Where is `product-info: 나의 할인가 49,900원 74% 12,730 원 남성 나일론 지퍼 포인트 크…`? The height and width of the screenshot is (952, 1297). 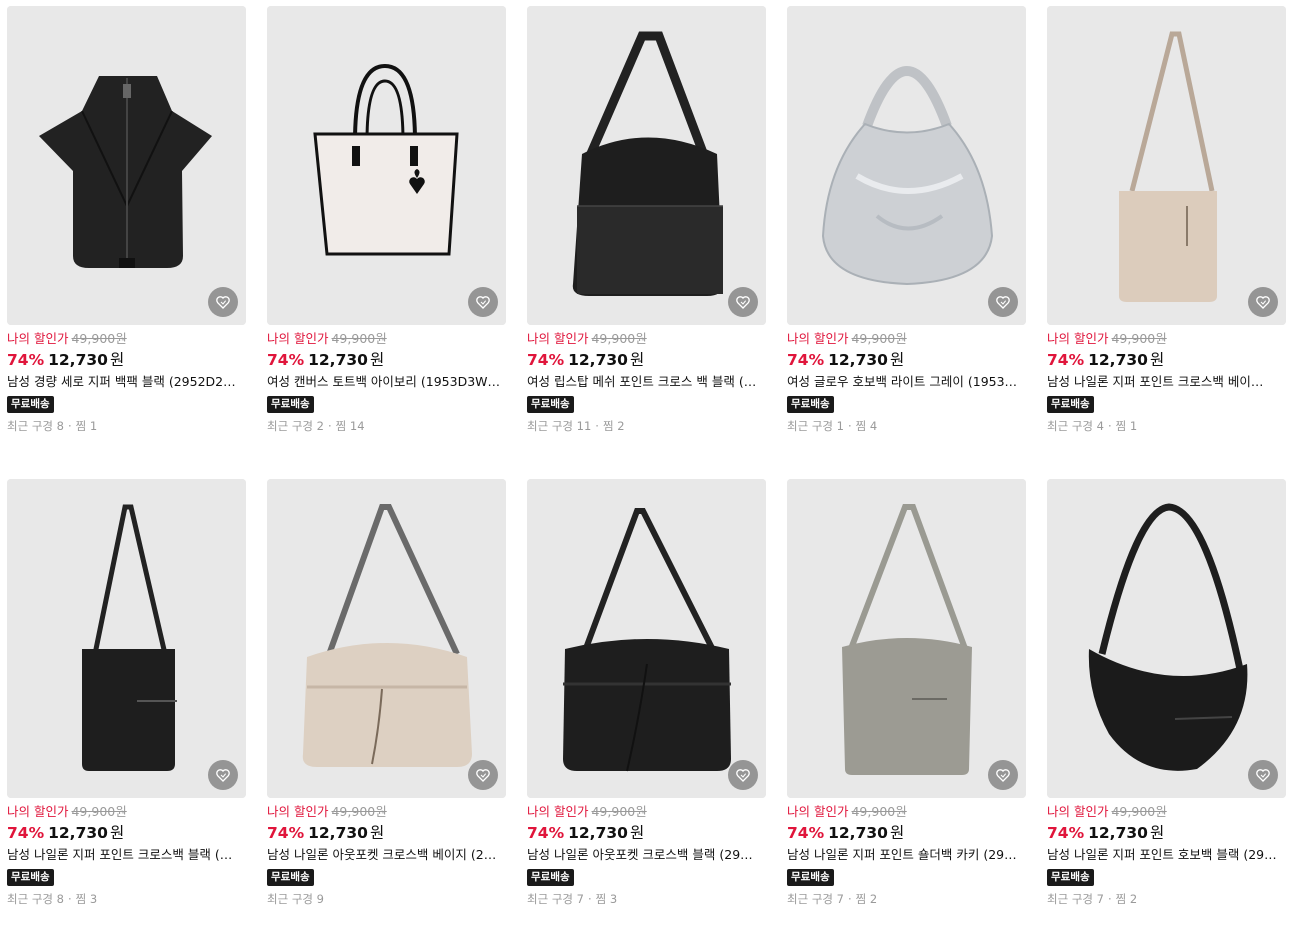 product-info: 나의 할인가 49,900원 74% 12,730 원 남성 나일론 지퍼 포인트 크… is located at coordinates (126, 852).